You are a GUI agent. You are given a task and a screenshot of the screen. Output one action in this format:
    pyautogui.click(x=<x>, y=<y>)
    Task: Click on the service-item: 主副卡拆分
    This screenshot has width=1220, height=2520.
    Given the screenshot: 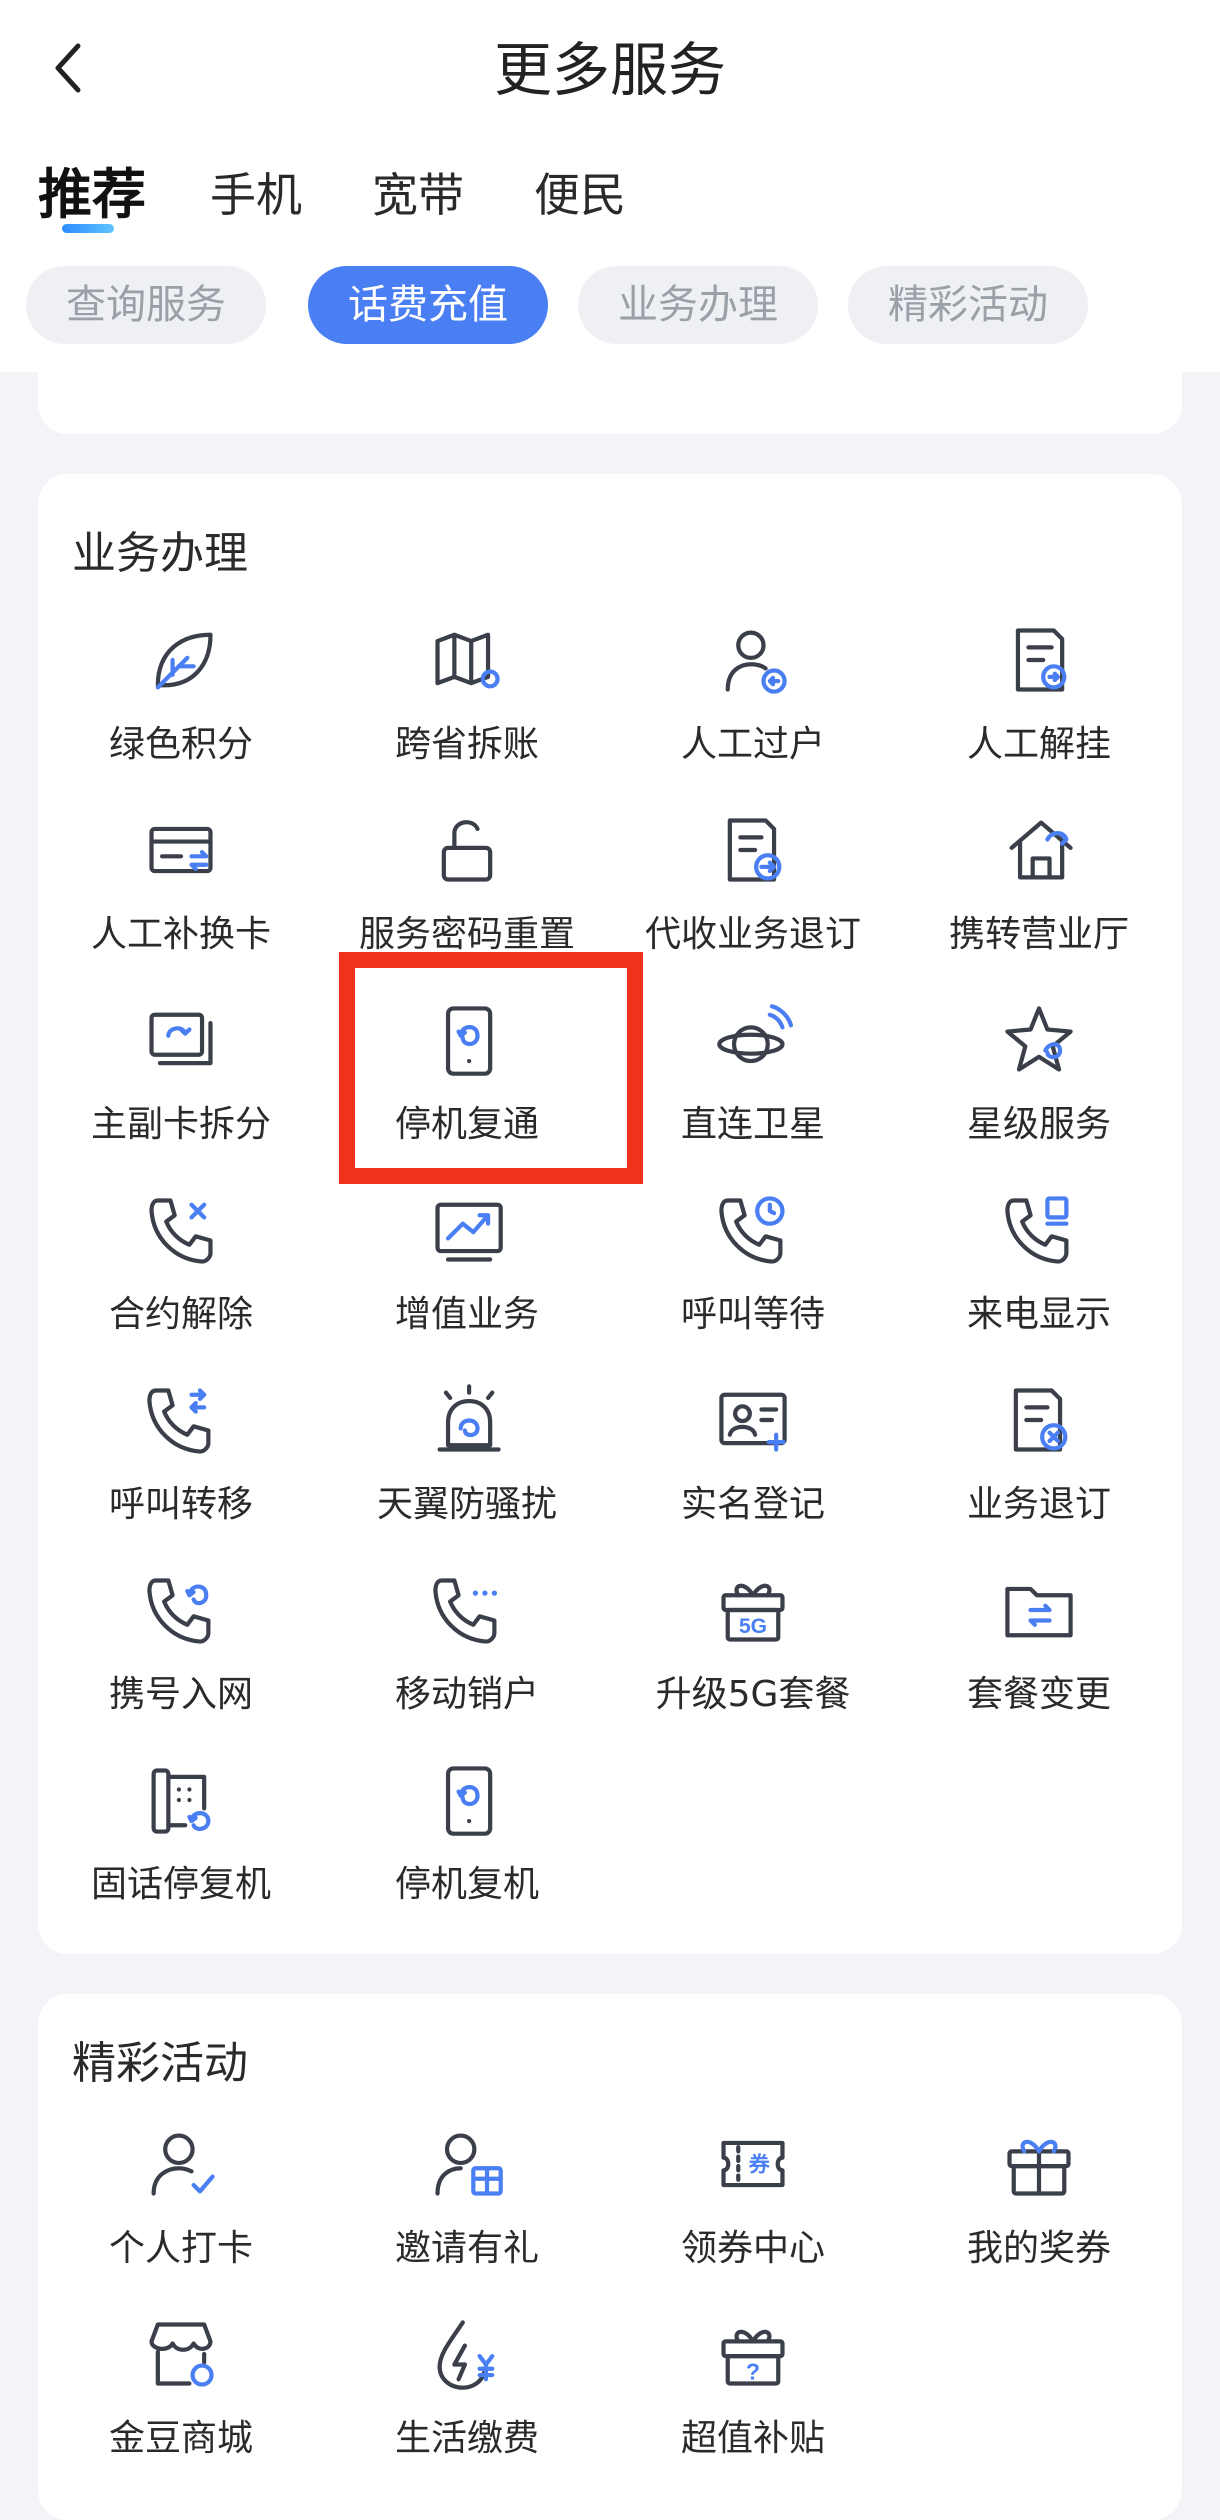 What is the action you would take?
    pyautogui.click(x=181, y=1075)
    